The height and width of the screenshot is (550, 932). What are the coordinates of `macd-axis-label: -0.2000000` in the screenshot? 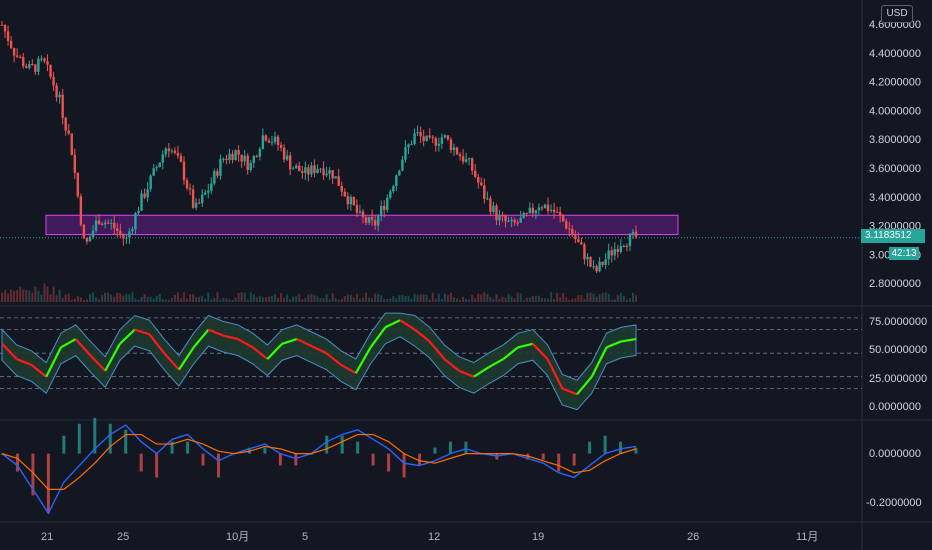 It's located at (894, 503).